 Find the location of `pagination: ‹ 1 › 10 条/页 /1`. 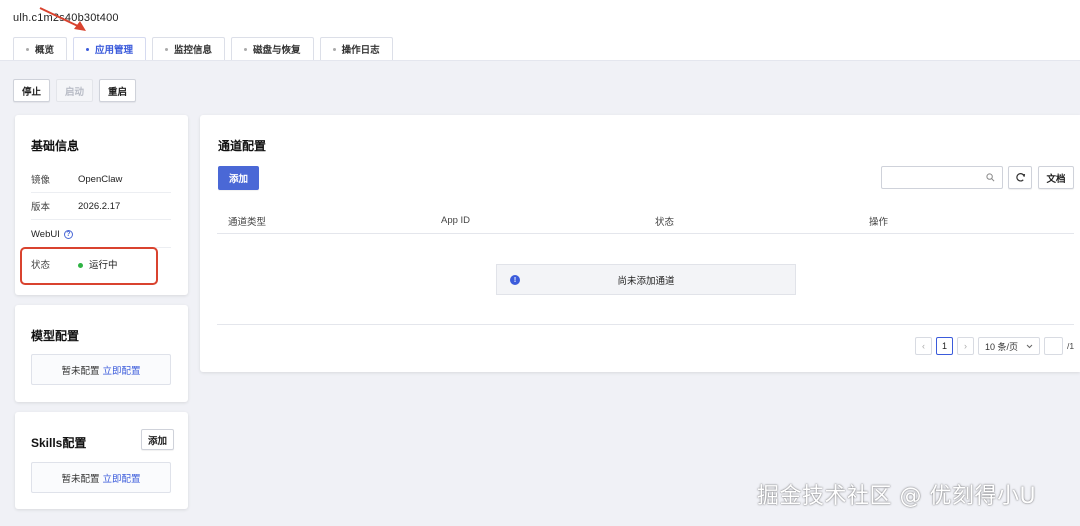

pagination: ‹ 1 › 10 条/页 /1 is located at coordinates (994, 346).